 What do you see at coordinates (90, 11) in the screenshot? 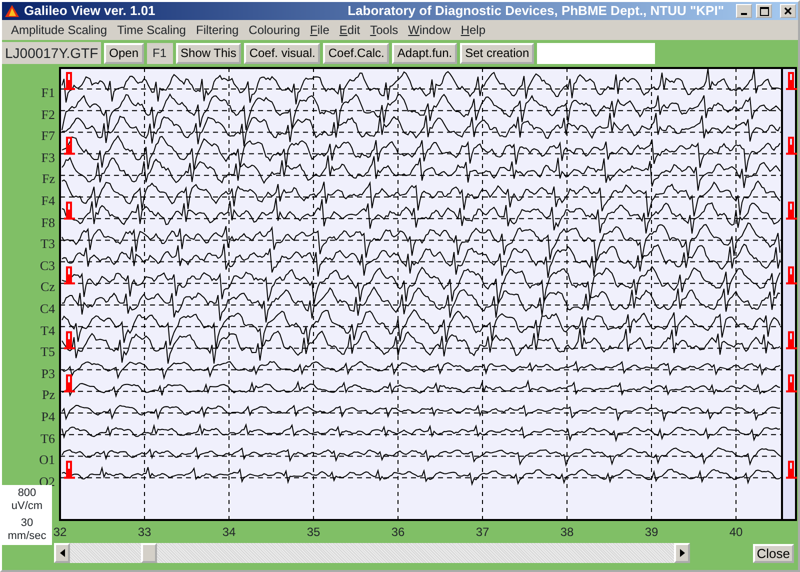
I see `window-title: Galileo View ver. 1.01` at bounding box center [90, 11].